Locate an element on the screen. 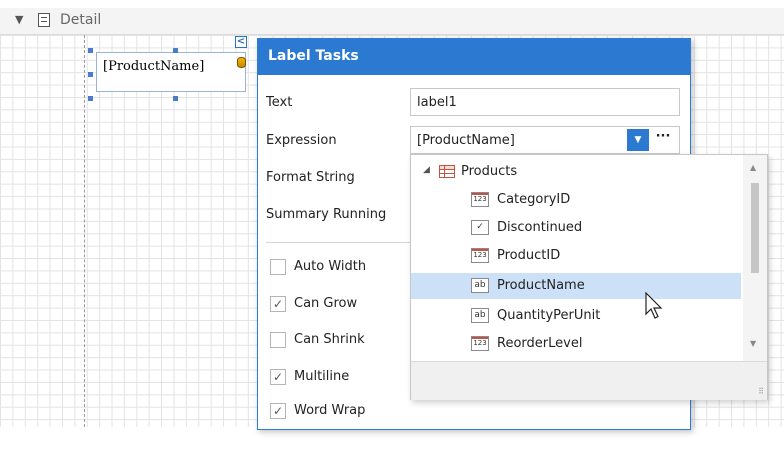  mouse-cursor-icon is located at coordinates (654, 305).